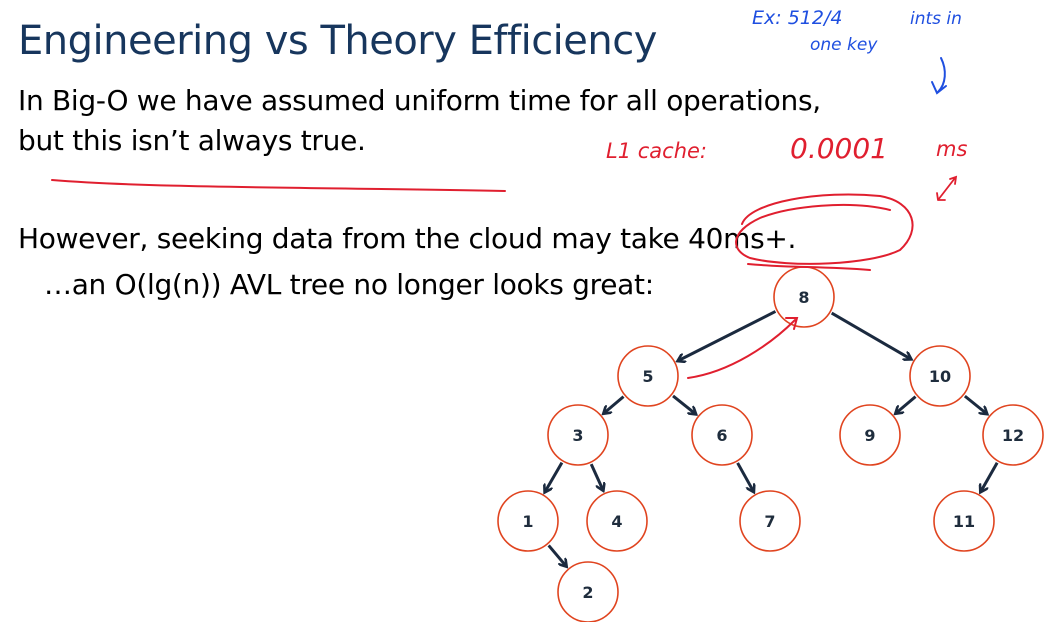  What do you see at coordinates (797, 18) in the screenshot?
I see `ink-blue-example: Ex: 512/4` at bounding box center [797, 18].